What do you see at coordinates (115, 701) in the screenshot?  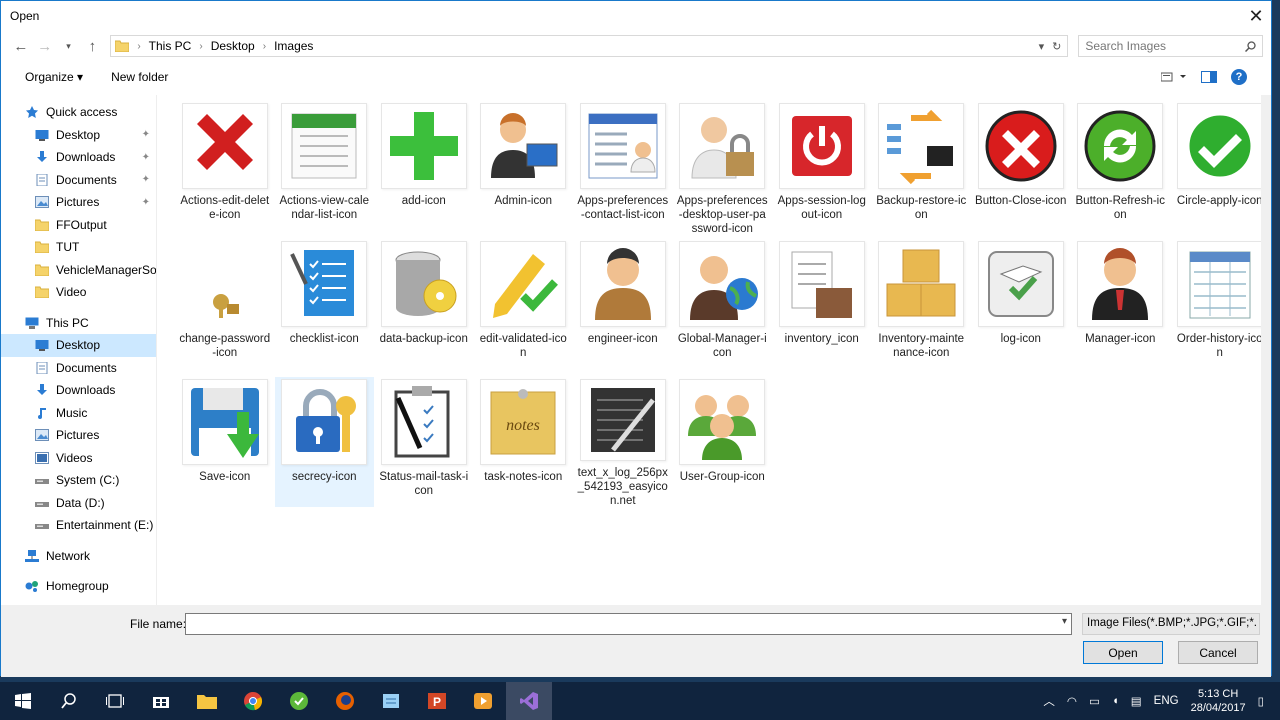 I see `task-view-icon` at bounding box center [115, 701].